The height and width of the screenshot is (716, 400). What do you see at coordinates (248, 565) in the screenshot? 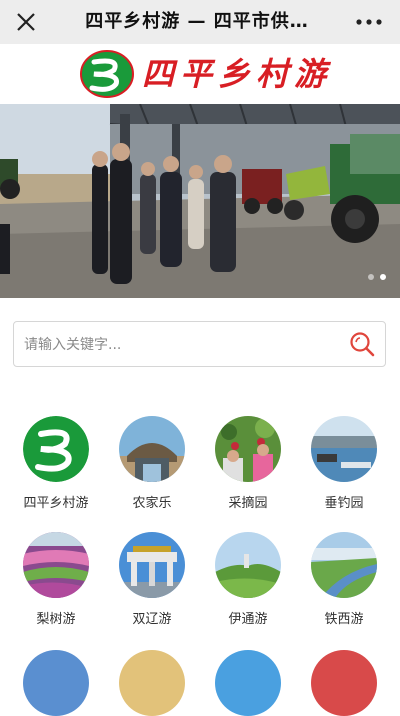
I see `mountain-icon` at bounding box center [248, 565].